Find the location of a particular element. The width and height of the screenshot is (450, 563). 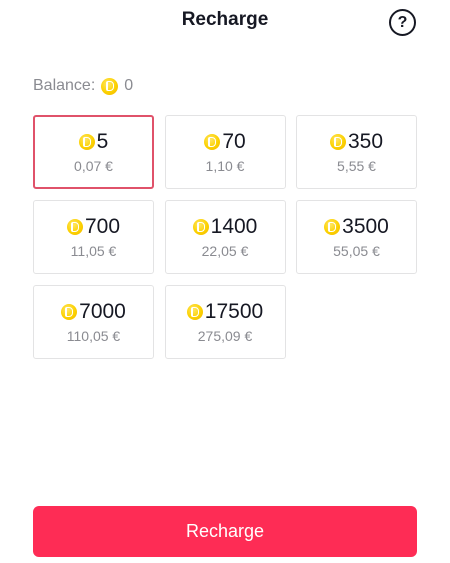

package-price: 275,09 € is located at coordinates (225, 336).